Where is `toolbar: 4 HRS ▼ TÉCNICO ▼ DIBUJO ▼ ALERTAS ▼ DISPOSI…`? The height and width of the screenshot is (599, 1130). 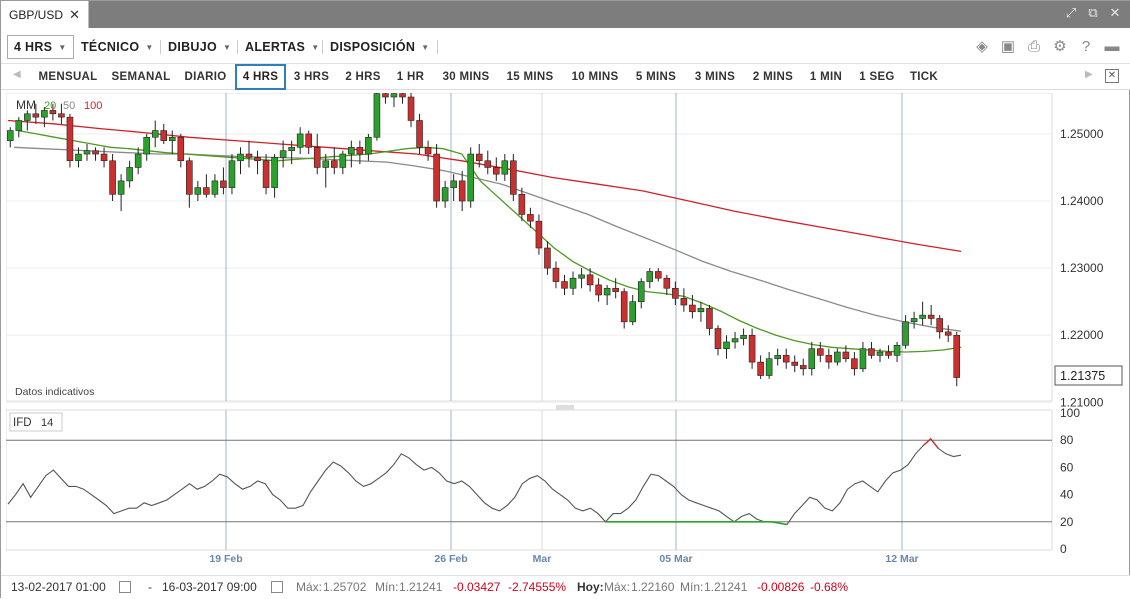
toolbar: 4 HRS ▼ TÉCNICO ▼ DIBUJO ▼ ALERTAS ▼ DISPOSI… is located at coordinates (565, 46).